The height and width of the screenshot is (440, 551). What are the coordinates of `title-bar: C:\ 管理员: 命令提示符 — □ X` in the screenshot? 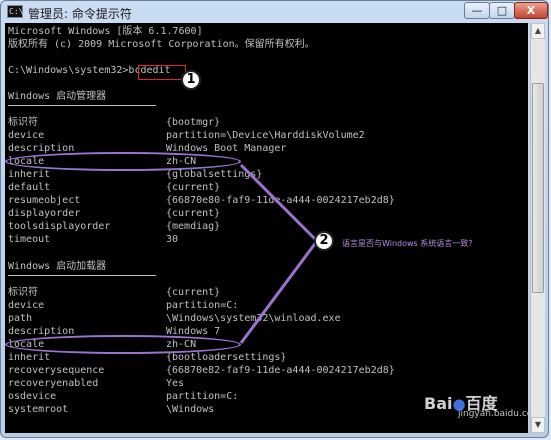 It's located at (274, 12).